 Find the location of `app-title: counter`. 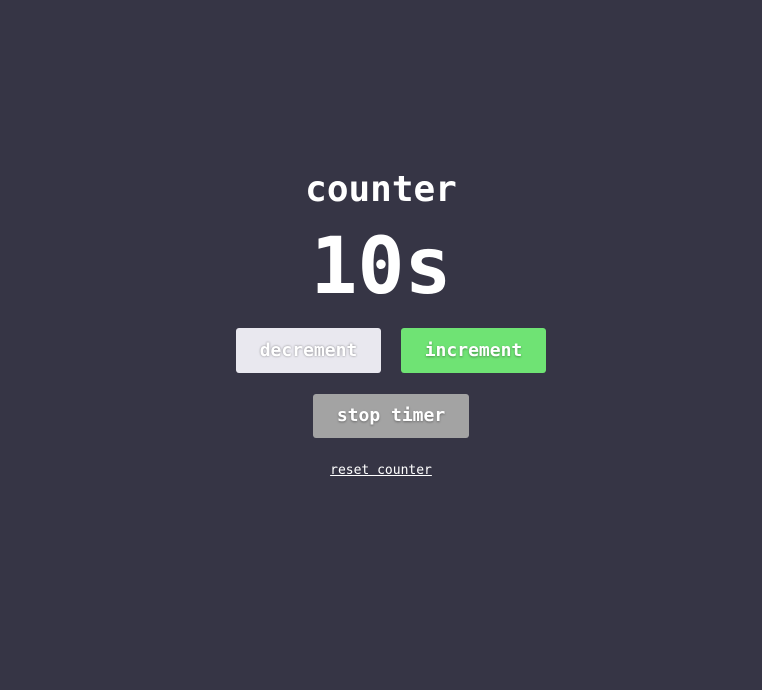

app-title: counter is located at coordinates (381, 189).